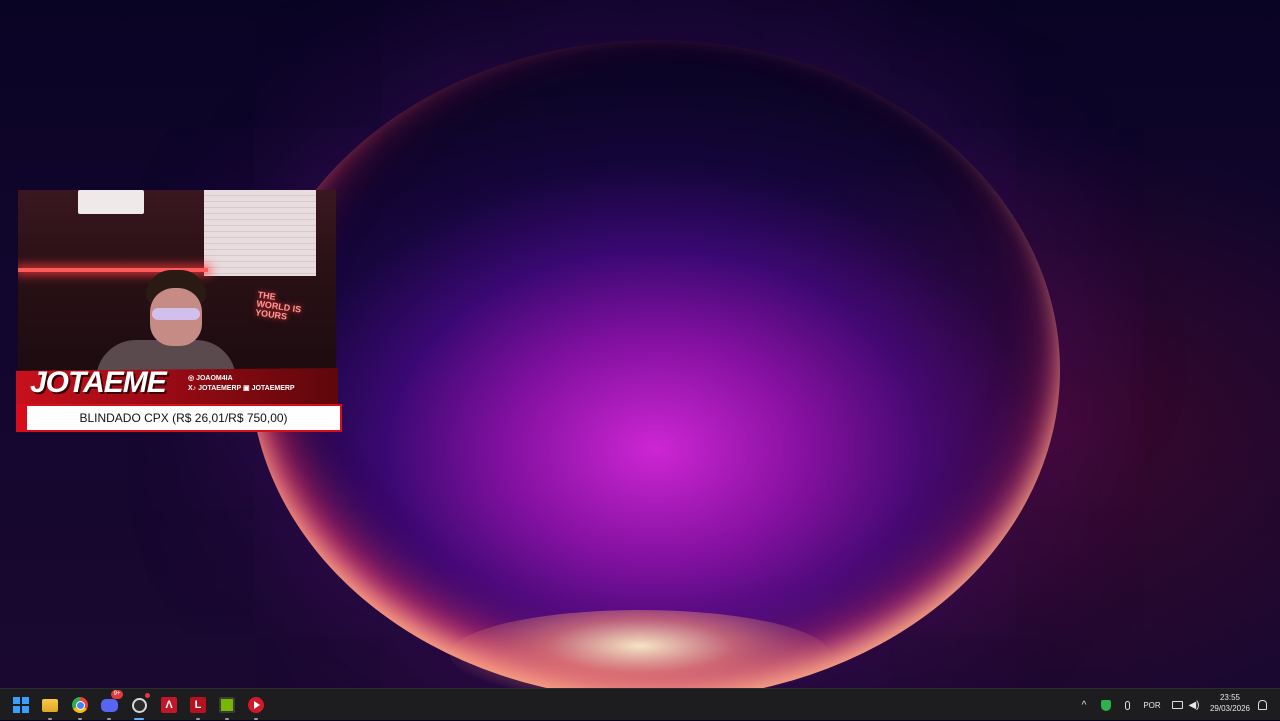  I want to click on start-button, so click(21, 705).